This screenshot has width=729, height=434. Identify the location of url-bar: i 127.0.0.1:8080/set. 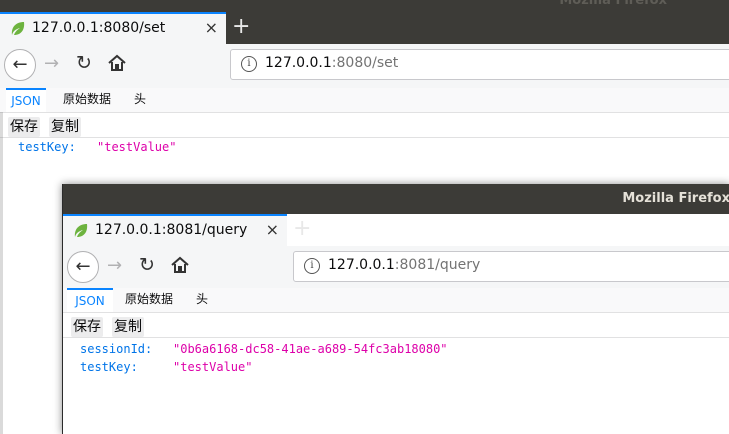
(479, 64).